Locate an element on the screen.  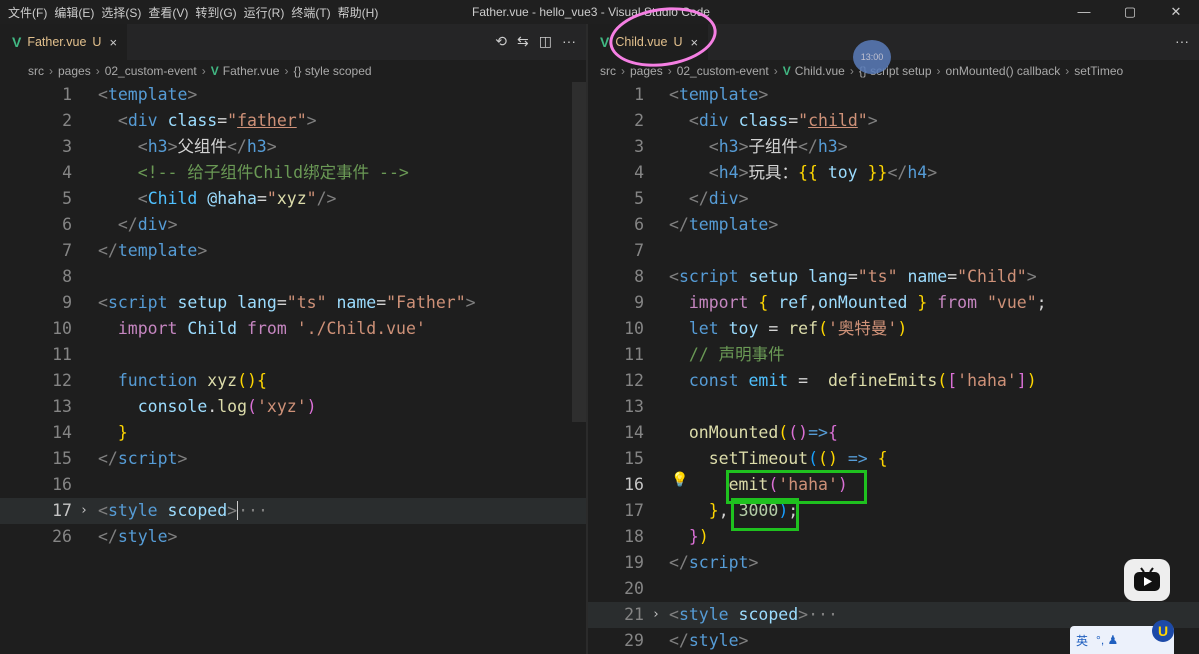
code-line: 9 <script setup lang="ts" name="Father"> is located at coordinates (293, 303).